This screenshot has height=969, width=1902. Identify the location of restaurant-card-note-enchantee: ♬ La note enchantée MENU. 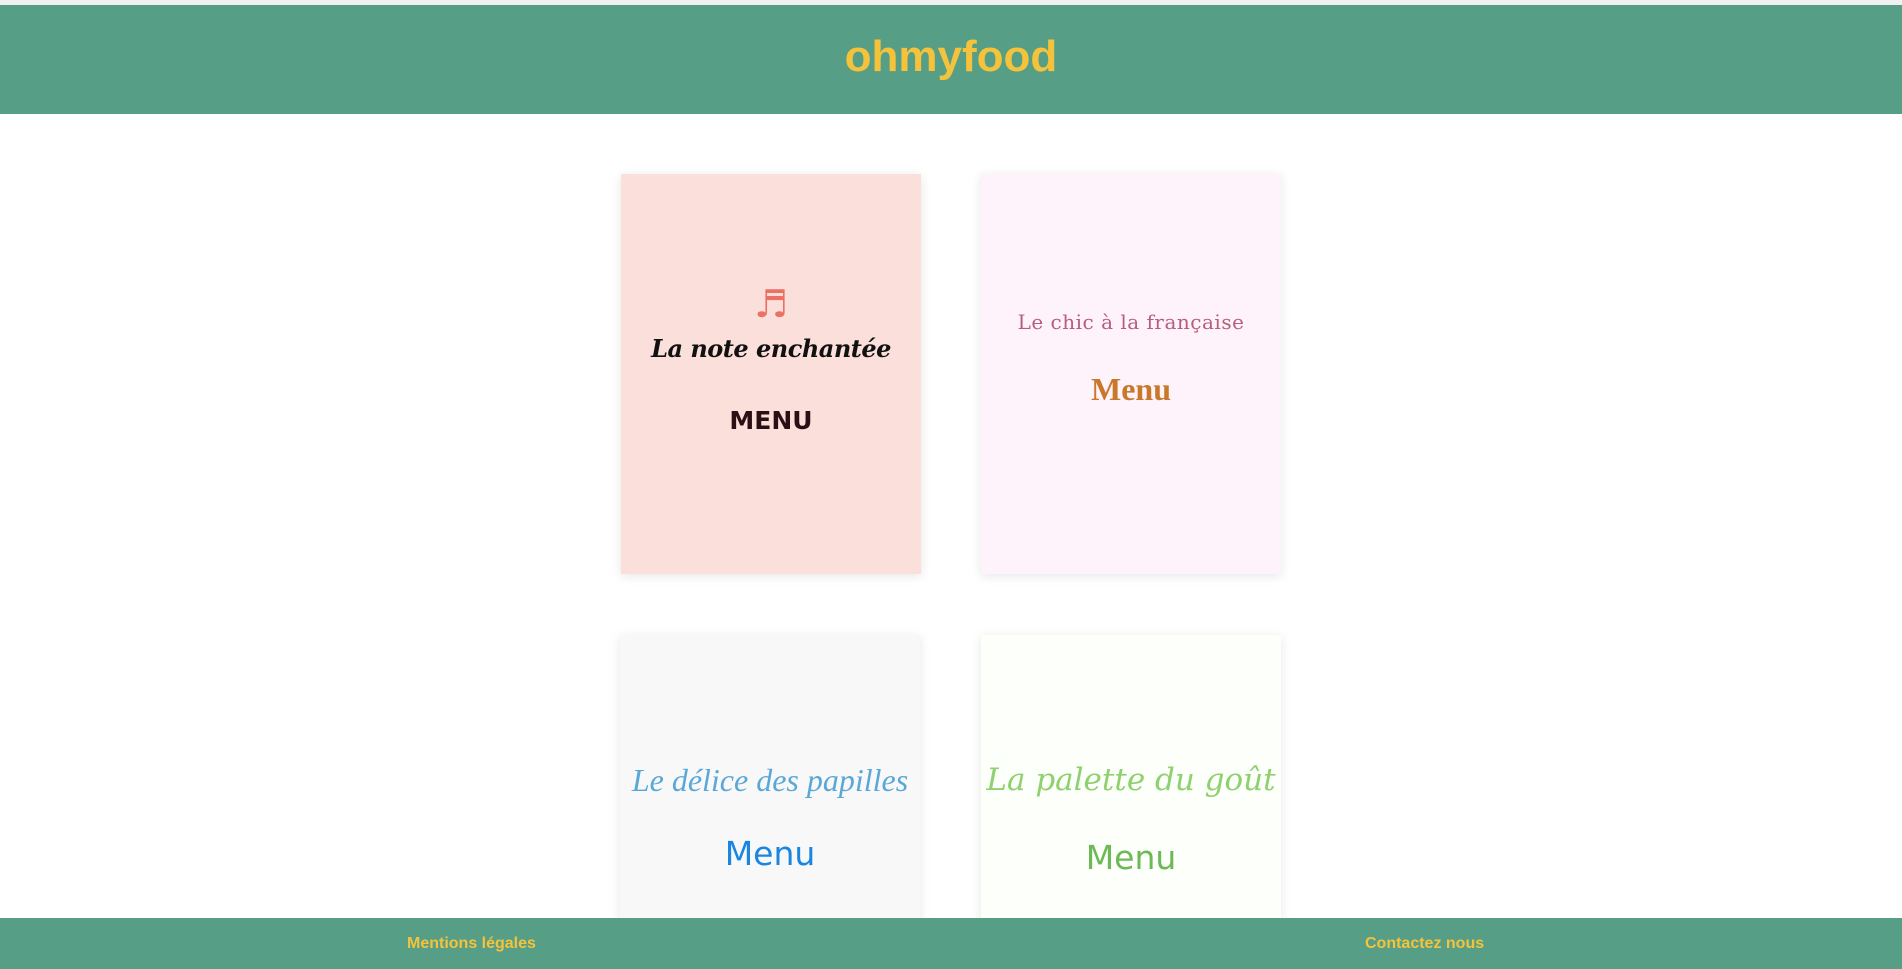
(771, 374).